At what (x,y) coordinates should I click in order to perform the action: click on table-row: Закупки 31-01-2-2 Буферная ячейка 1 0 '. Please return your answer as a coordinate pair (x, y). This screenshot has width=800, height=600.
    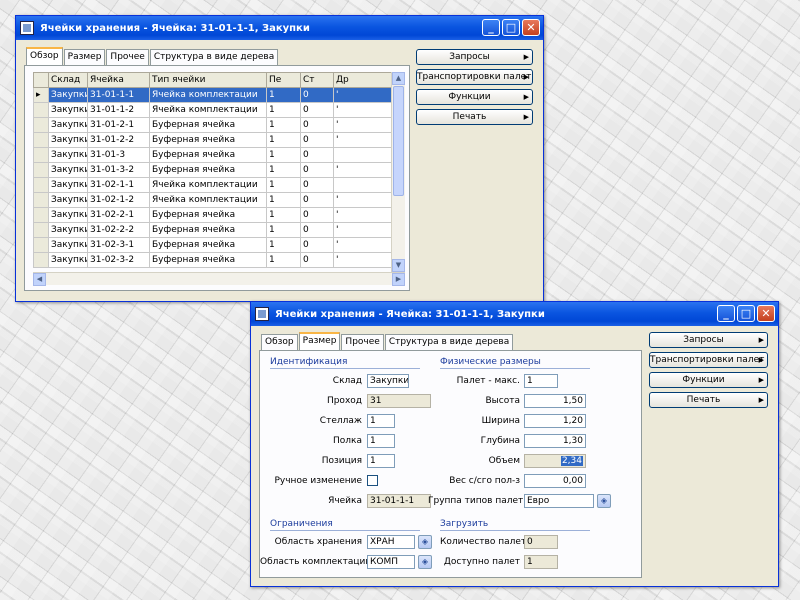
    Looking at the image, I should click on (212, 140).